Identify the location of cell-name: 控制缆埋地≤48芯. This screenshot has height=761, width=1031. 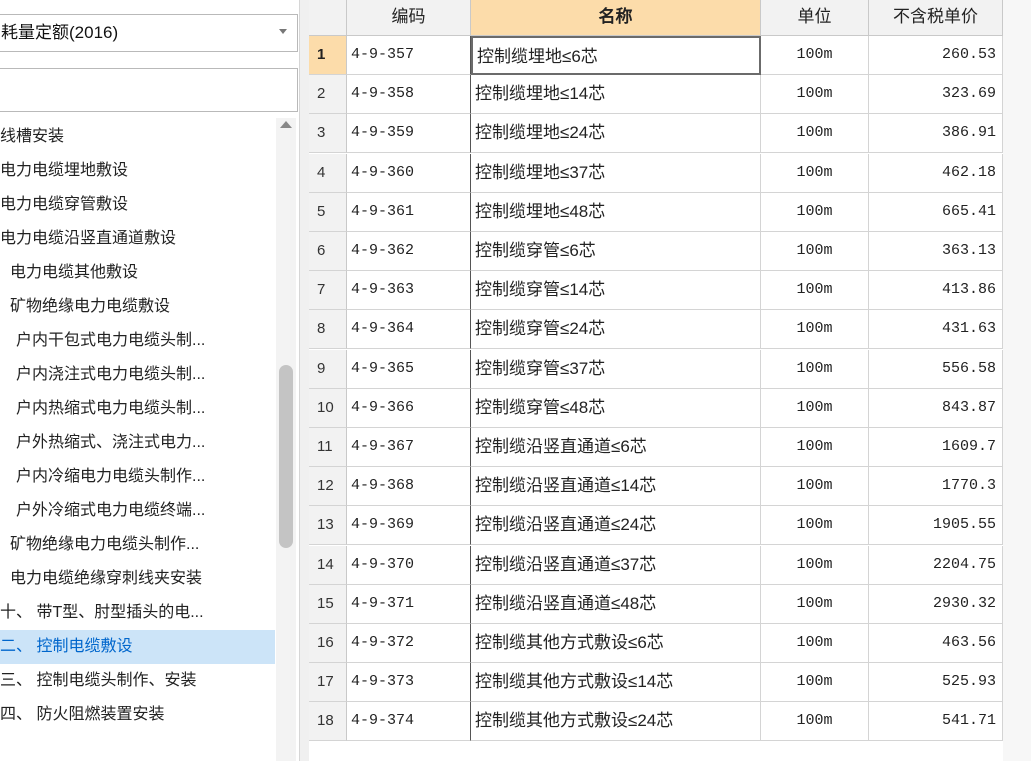
(616, 212).